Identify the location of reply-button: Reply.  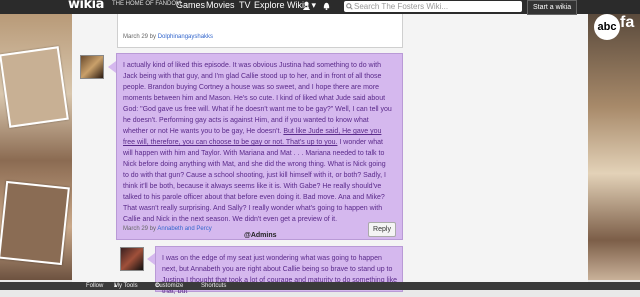
(382, 229).